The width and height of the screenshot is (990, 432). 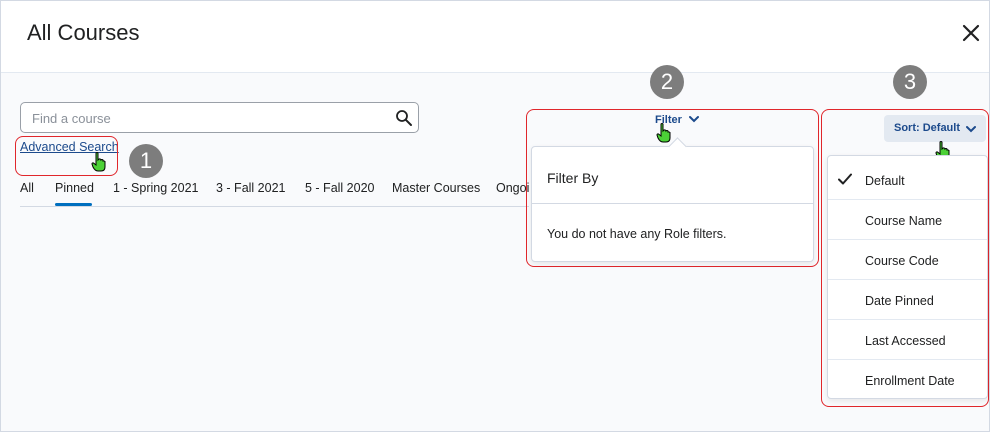 I want to click on sort-option-course-code: Course Code, so click(x=907, y=259).